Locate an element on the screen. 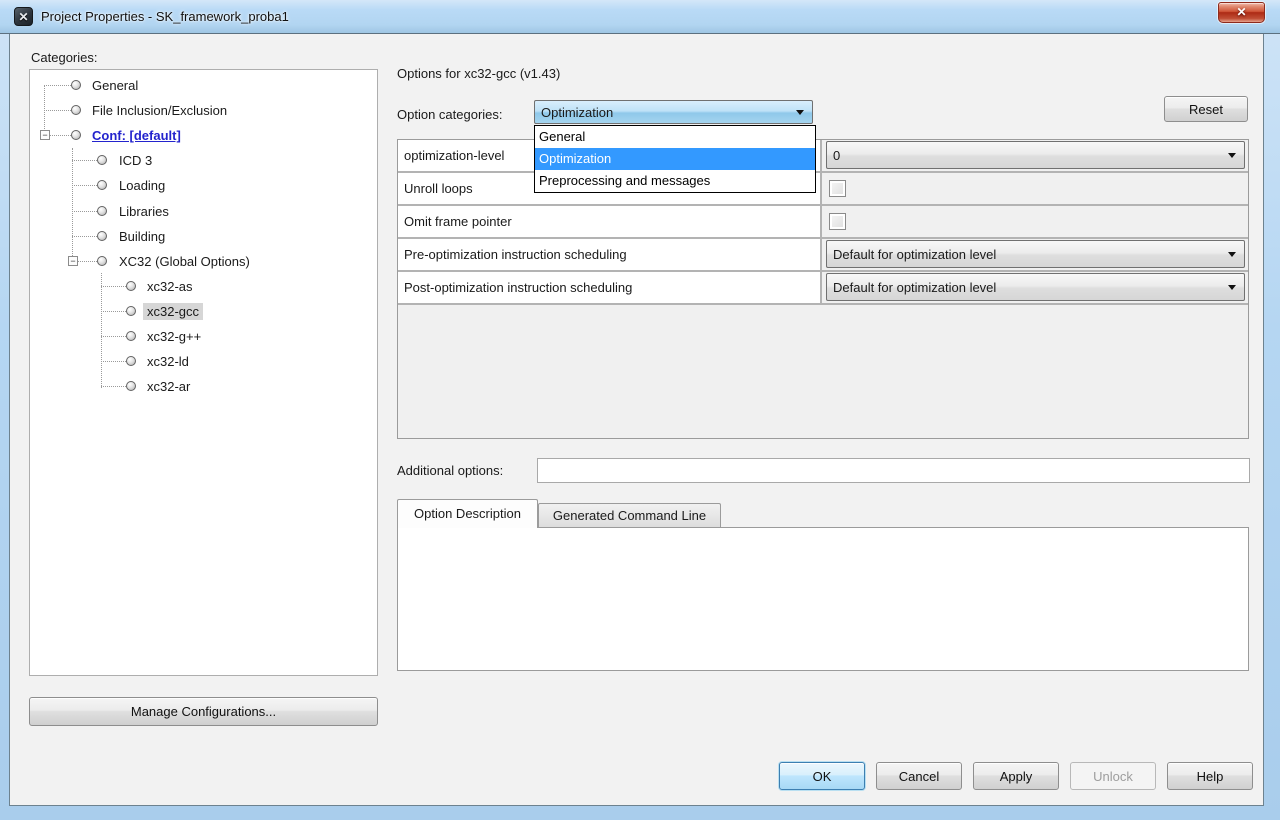  option-row: optimization-level 0 is located at coordinates (823, 156).